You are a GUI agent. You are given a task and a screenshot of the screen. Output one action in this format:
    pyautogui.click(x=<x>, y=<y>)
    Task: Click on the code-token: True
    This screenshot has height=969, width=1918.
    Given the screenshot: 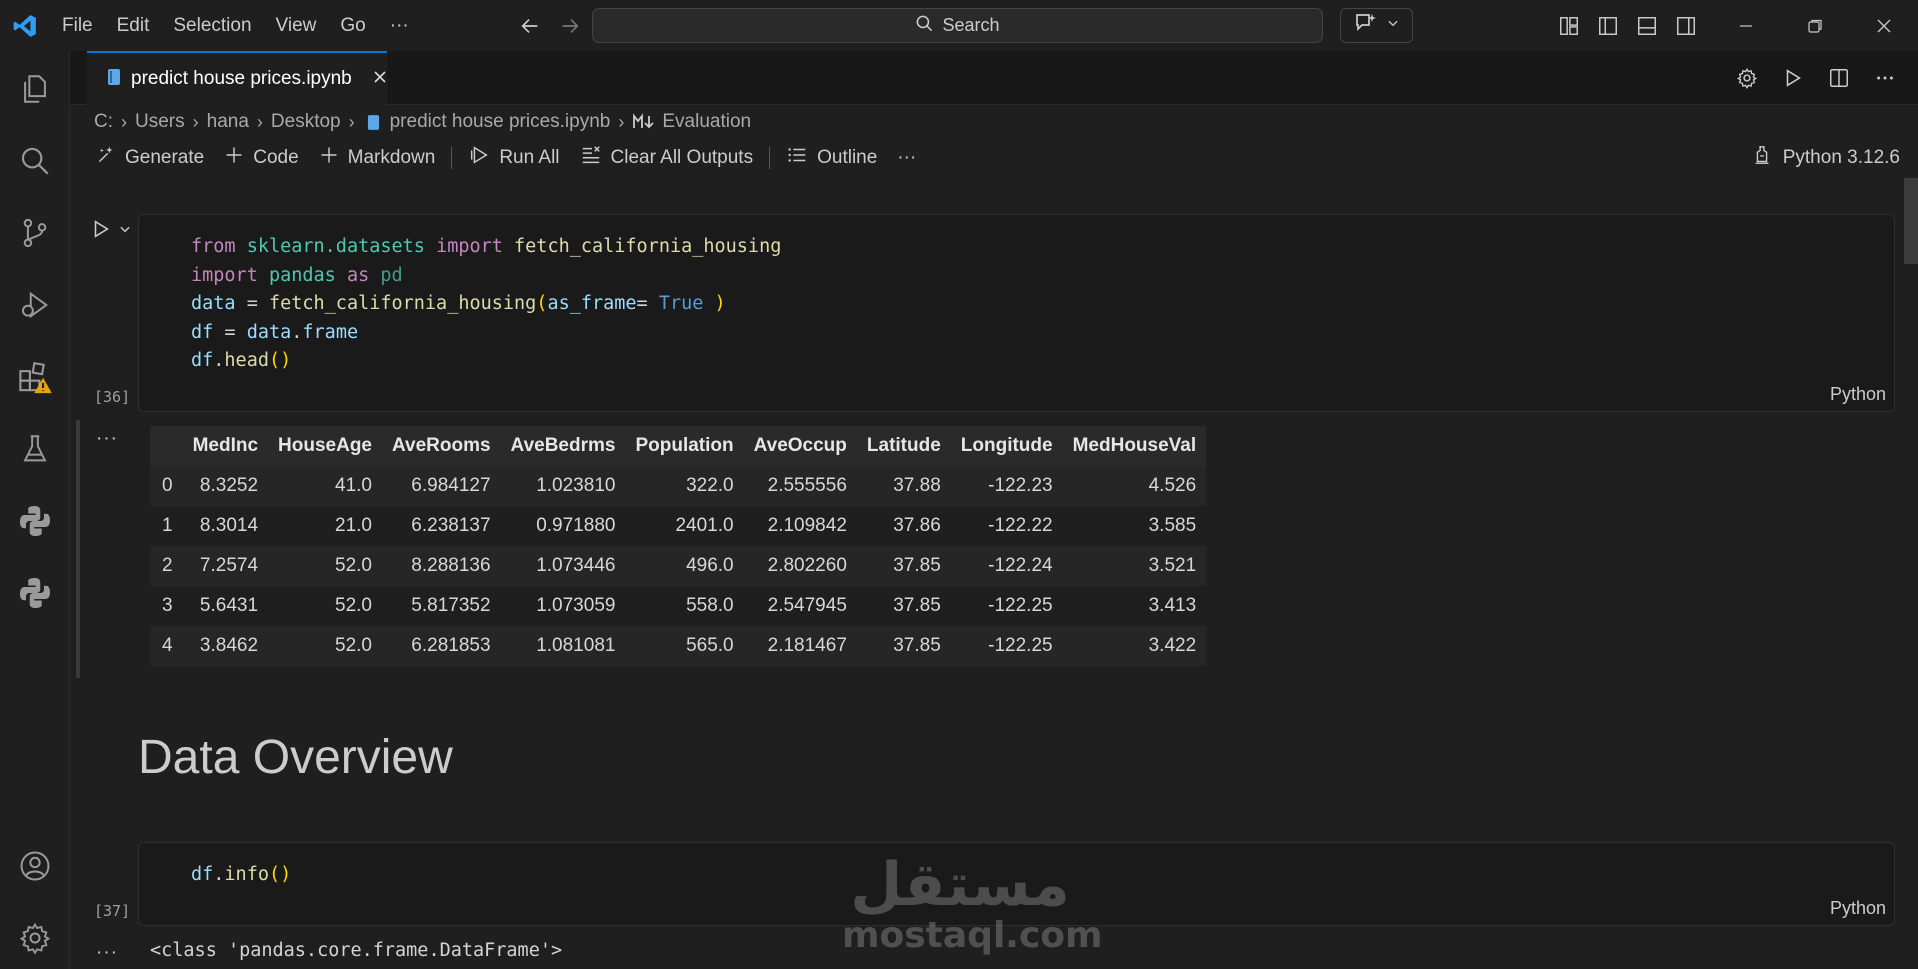 What is the action you would take?
    pyautogui.click(x=681, y=303)
    